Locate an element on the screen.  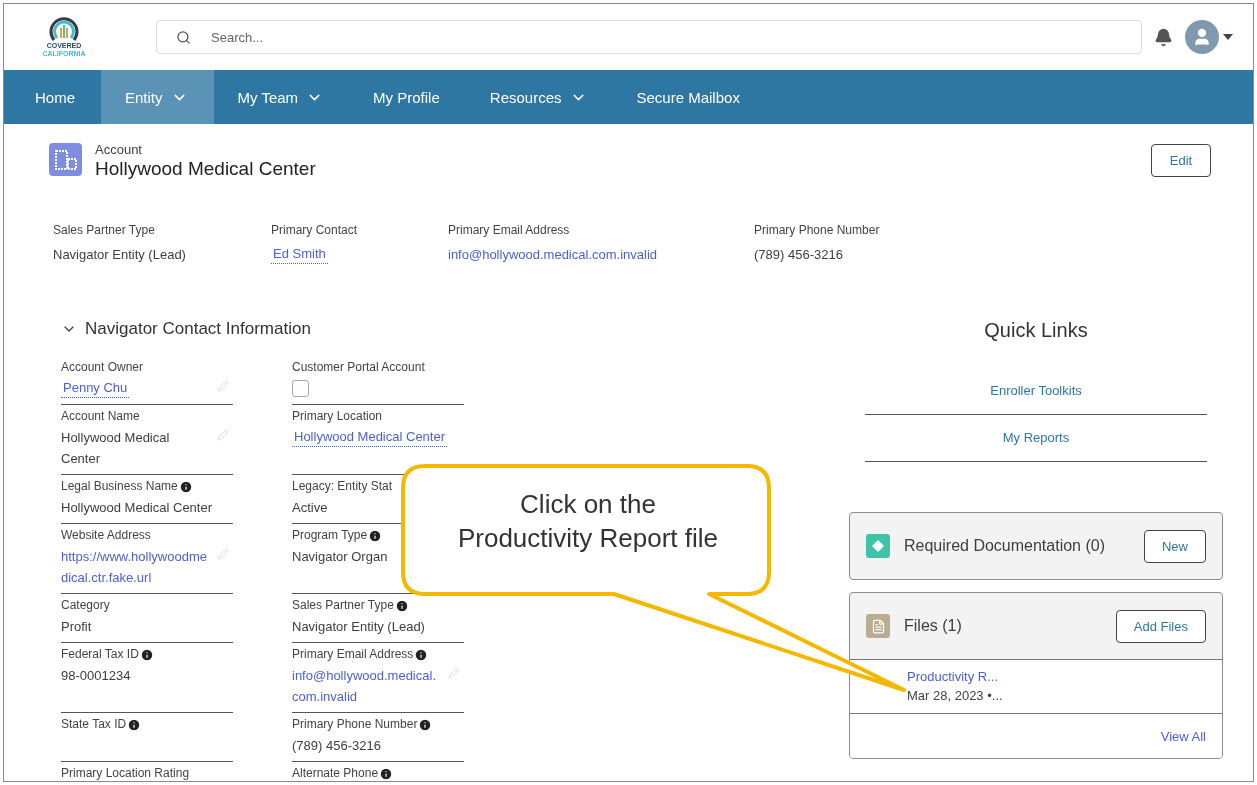
record-type: Account is located at coordinates (119, 149).